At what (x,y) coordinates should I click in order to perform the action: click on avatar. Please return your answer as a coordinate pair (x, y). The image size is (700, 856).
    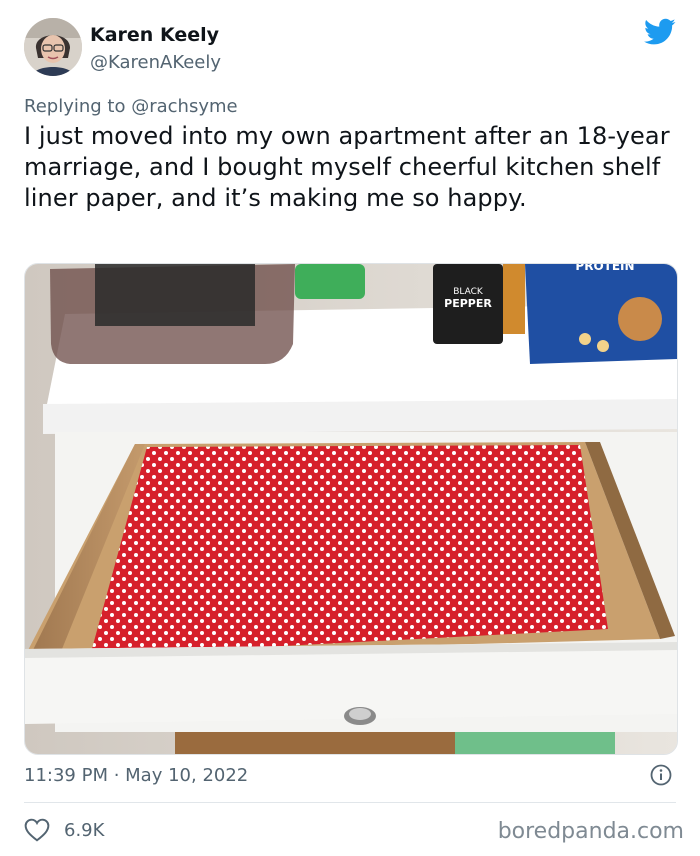
    Looking at the image, I should click on (53, 47).